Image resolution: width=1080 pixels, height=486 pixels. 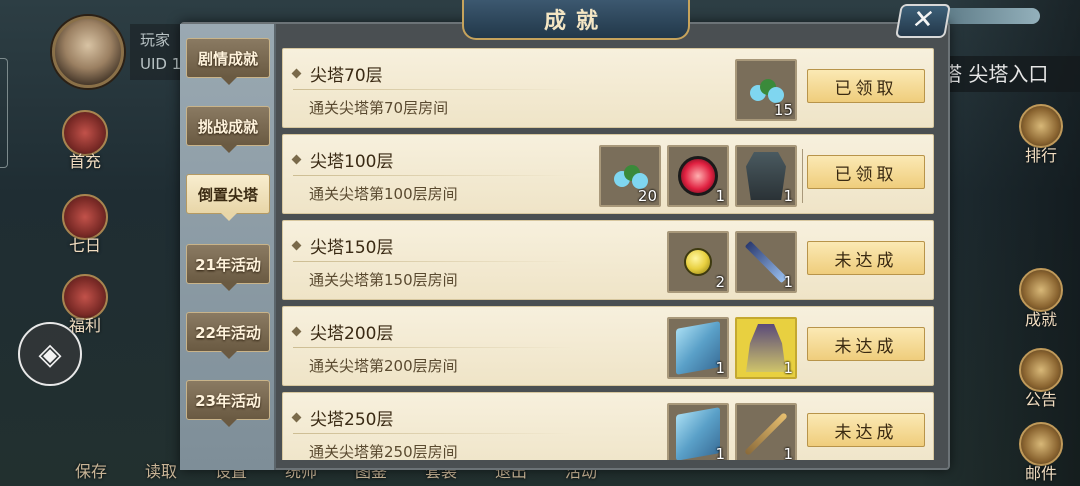 I want to click on seven-day-button: 七日, so click(x=85, y=225).